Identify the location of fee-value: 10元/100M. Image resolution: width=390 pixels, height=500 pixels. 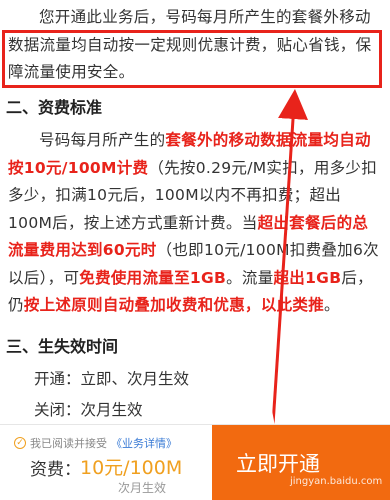
(131, 468).